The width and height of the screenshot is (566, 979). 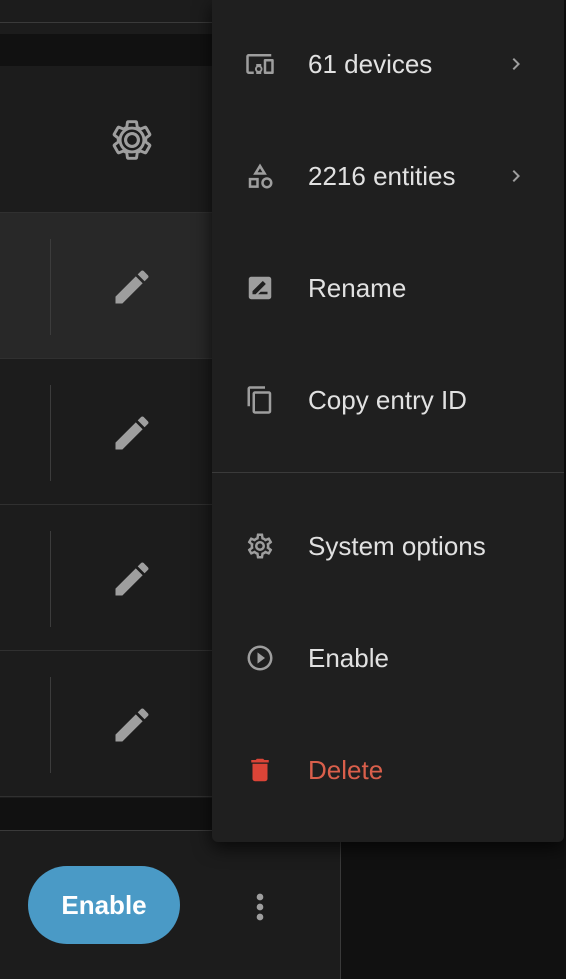 I want to click on content-copy-icon, so click(x=260, y=400).